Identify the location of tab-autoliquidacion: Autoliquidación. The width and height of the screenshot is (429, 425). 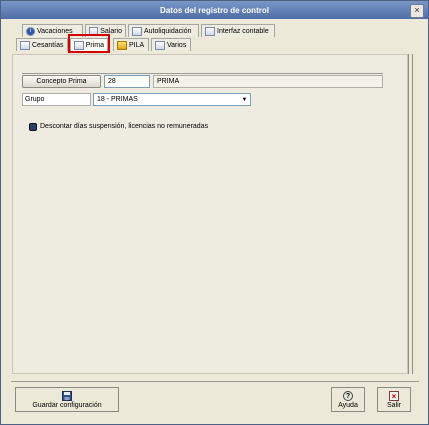
(163, 30).